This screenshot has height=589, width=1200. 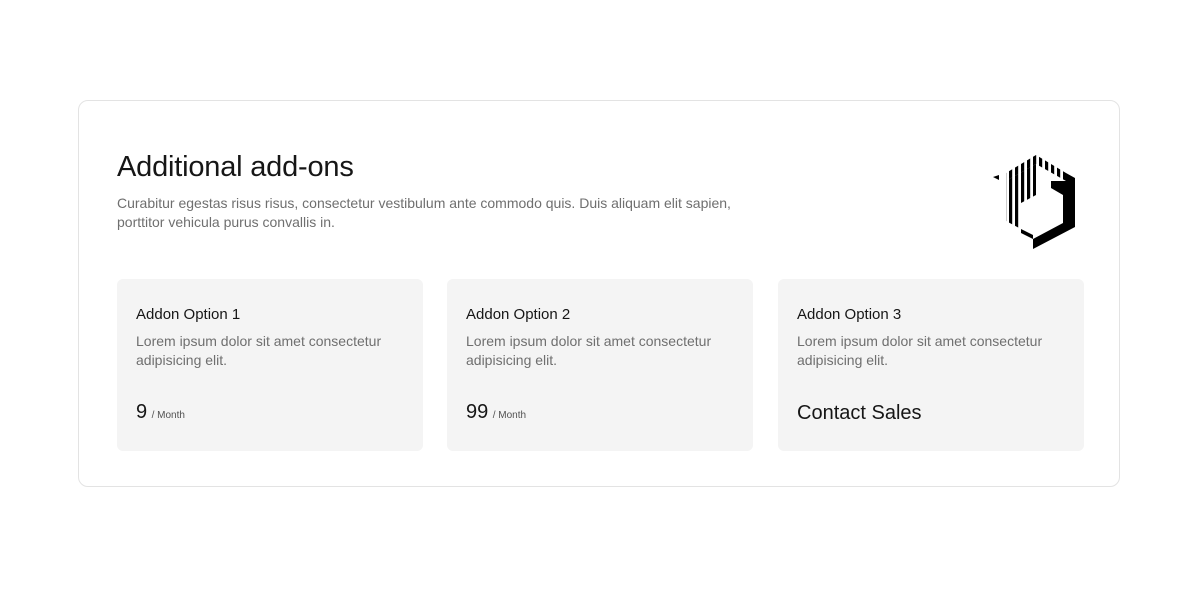 What do you see at coordinates (477, 412) in the screenshot?
I see `price-value: 99` at bounding box center [477, 412].